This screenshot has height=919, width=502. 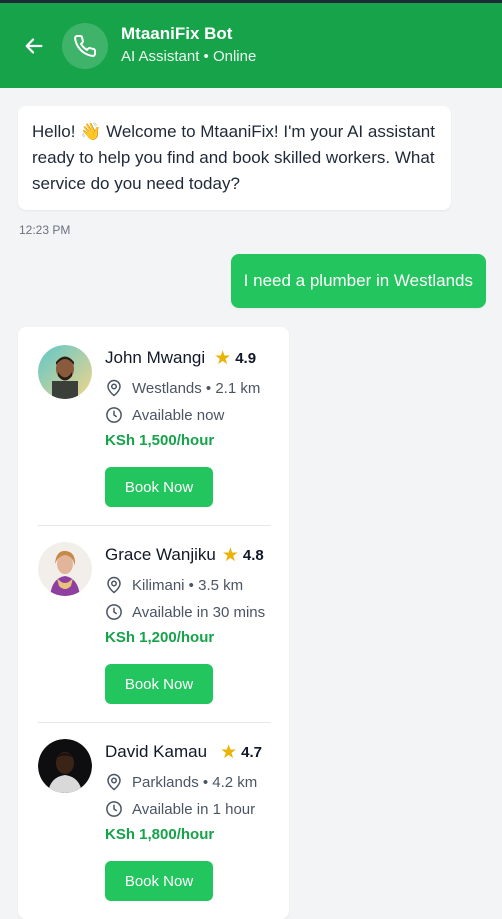 What do you see at coordinates (188, 45) in the screenshot?
I see `header-text: MtaaniFix Bot AI Assistant • Online` at bounding box center [188, 45].